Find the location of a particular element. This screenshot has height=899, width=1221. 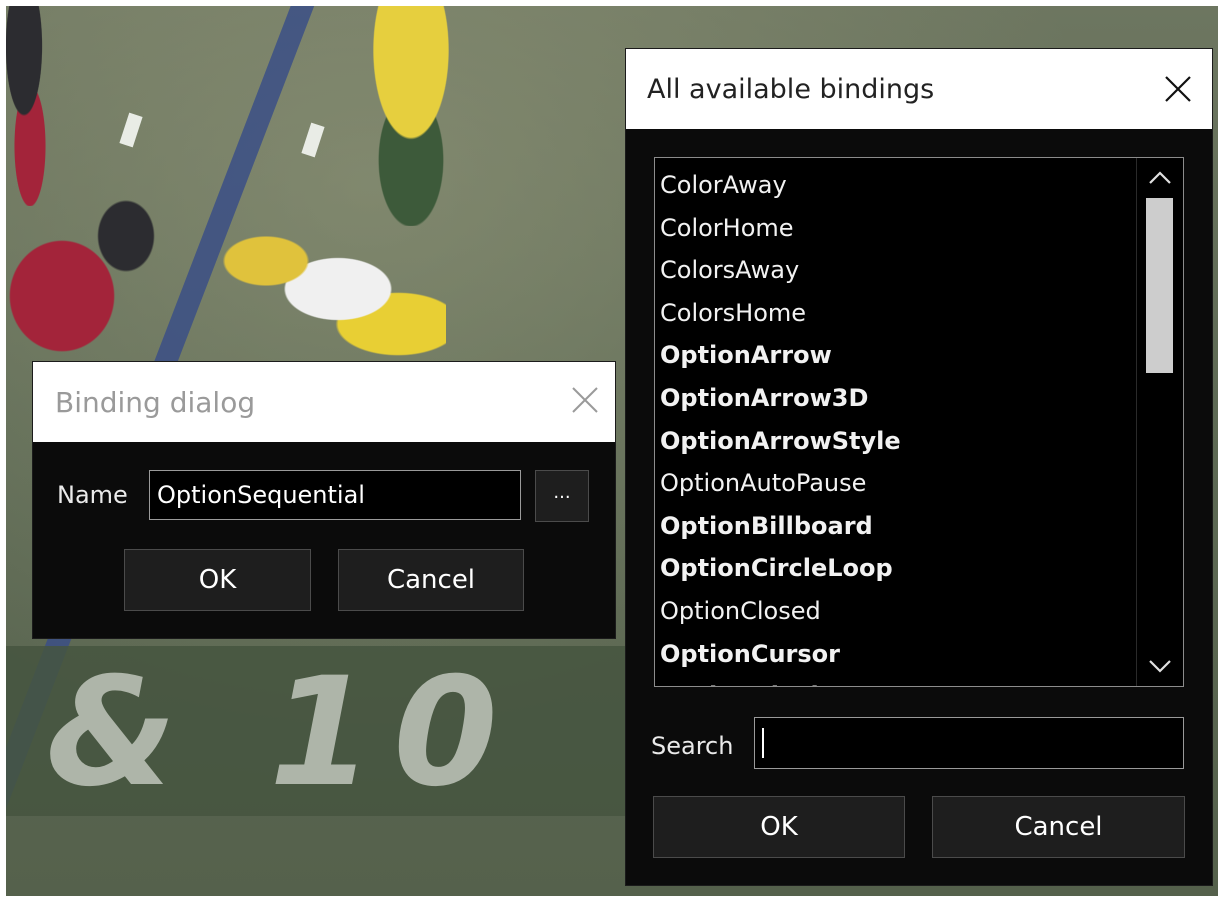

vertical-scrollbar is located at coordinates (1159, 422).